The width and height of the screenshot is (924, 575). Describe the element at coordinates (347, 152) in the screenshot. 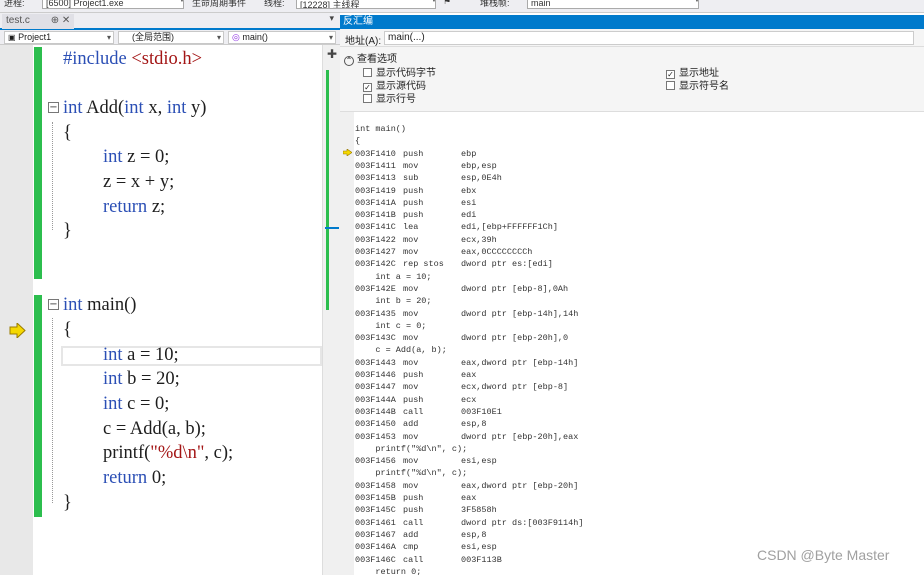

I see `instruction-pointer-icon` at that location.